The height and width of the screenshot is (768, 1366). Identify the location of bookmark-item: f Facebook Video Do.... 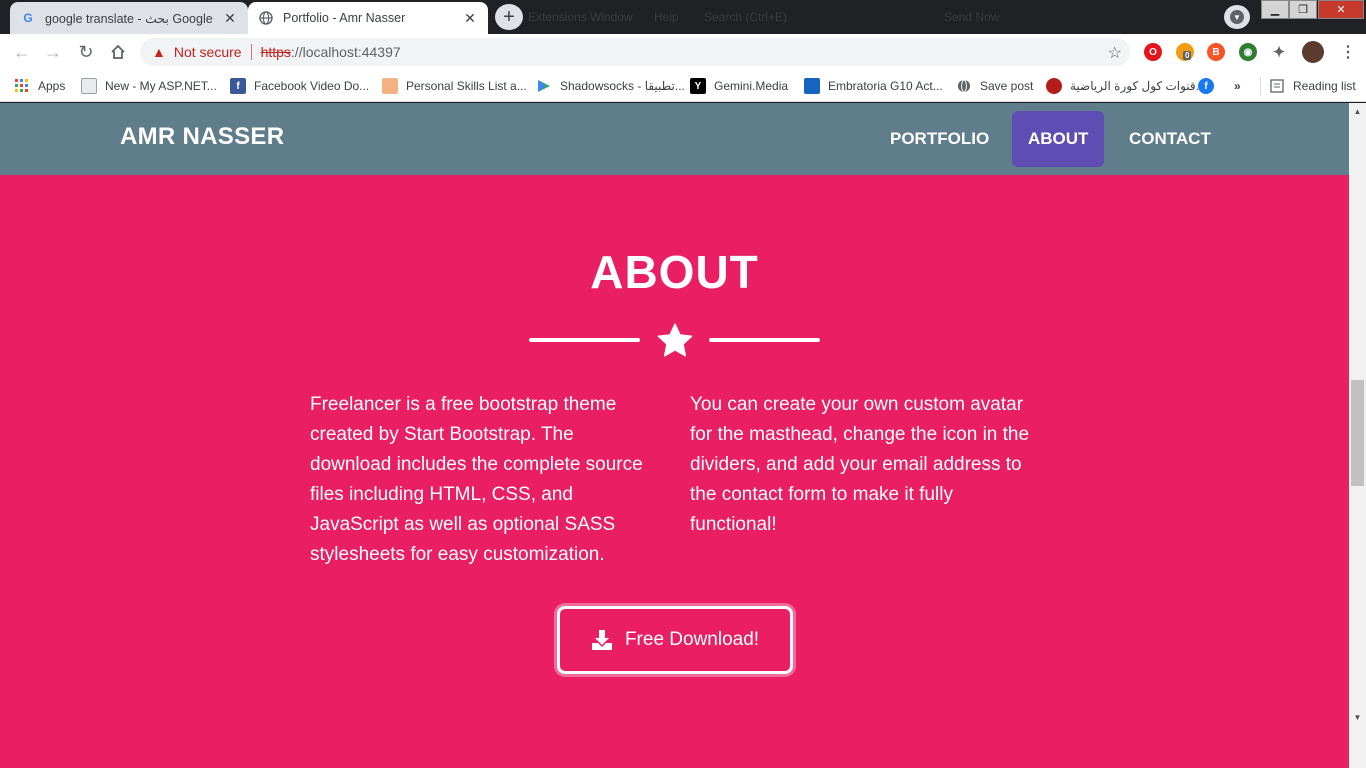
(299, 86).